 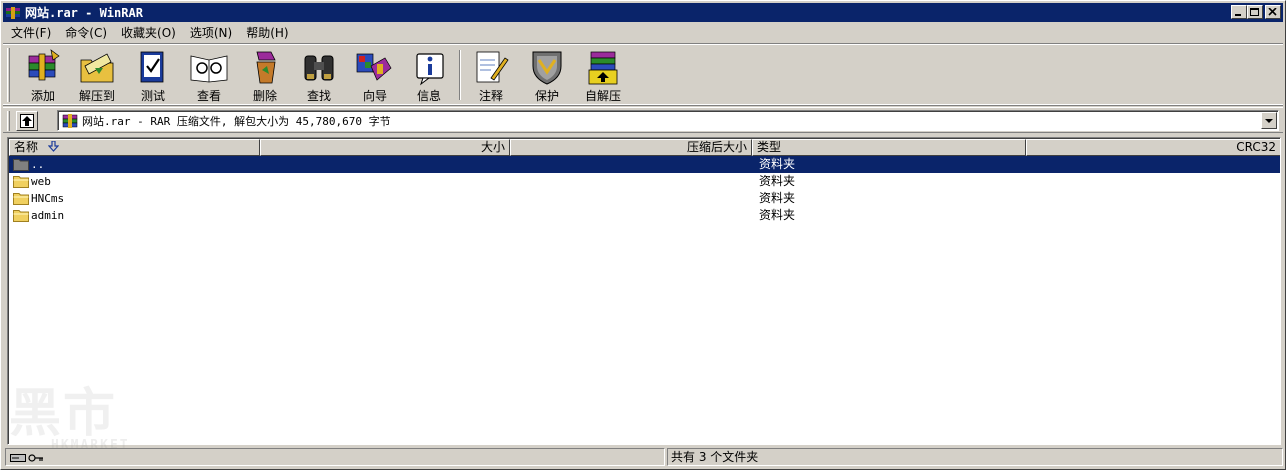 I want to click on watermark: 黑市 HKMARKET, so click(x=69, y=420).